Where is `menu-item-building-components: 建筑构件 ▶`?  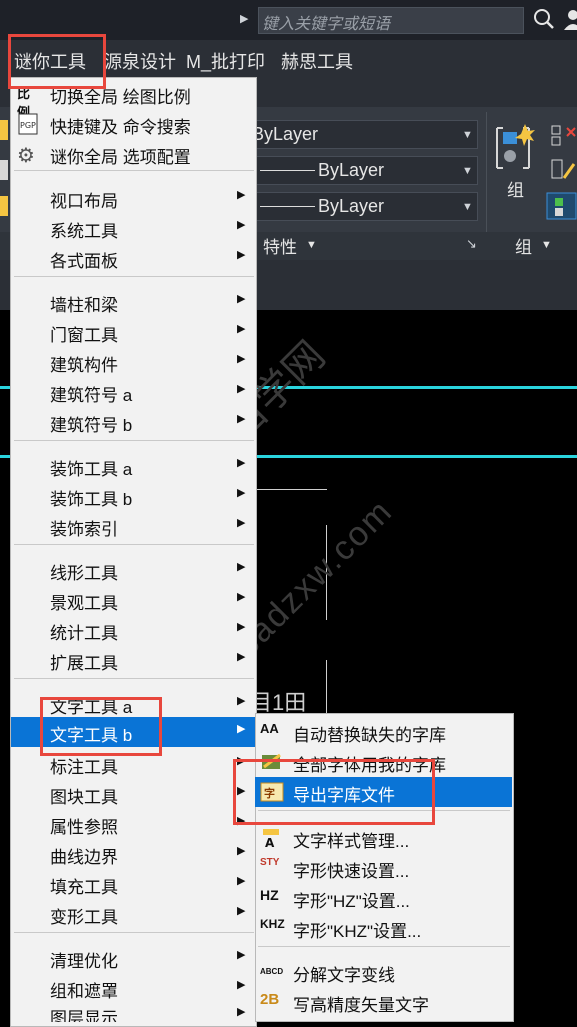
menu-item-building-components: 建筑构件 ▶ is located at coordinates (133, 362).